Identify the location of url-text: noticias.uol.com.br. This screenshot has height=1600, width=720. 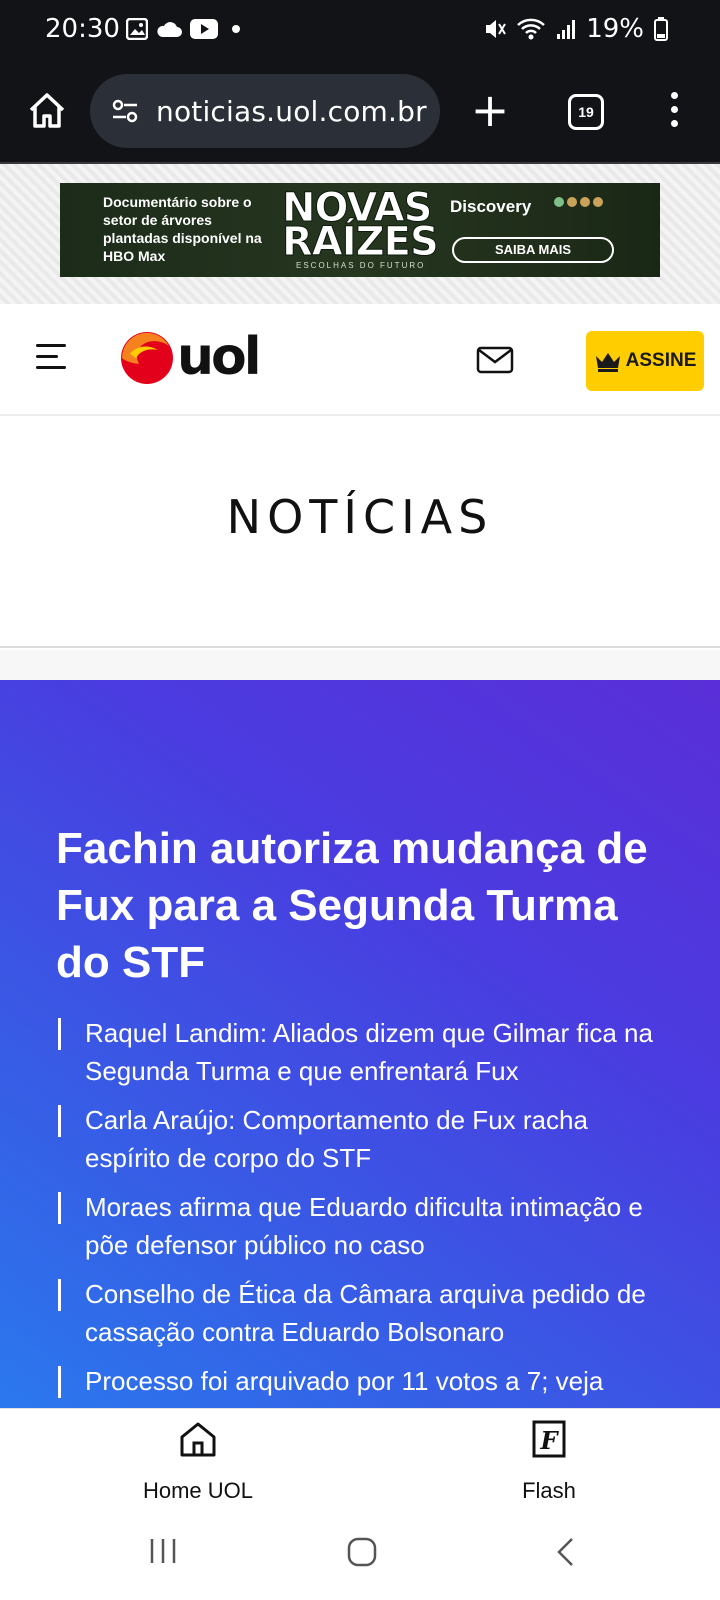
(291, 111).